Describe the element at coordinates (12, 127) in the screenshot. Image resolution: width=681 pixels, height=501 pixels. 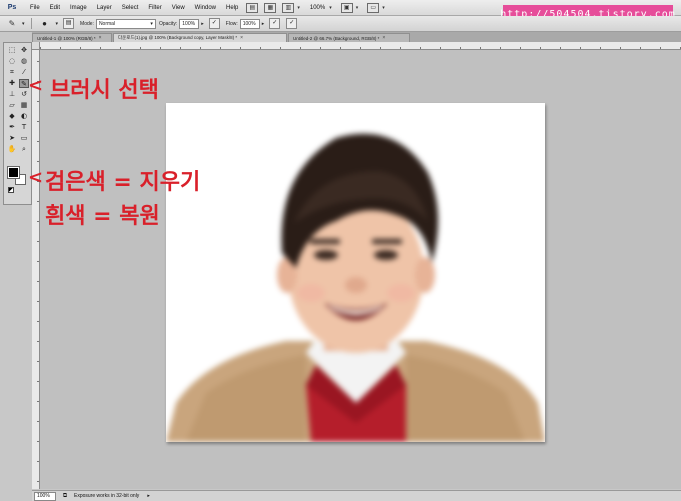
I see `pen-tool-icon: ✒` at that location.